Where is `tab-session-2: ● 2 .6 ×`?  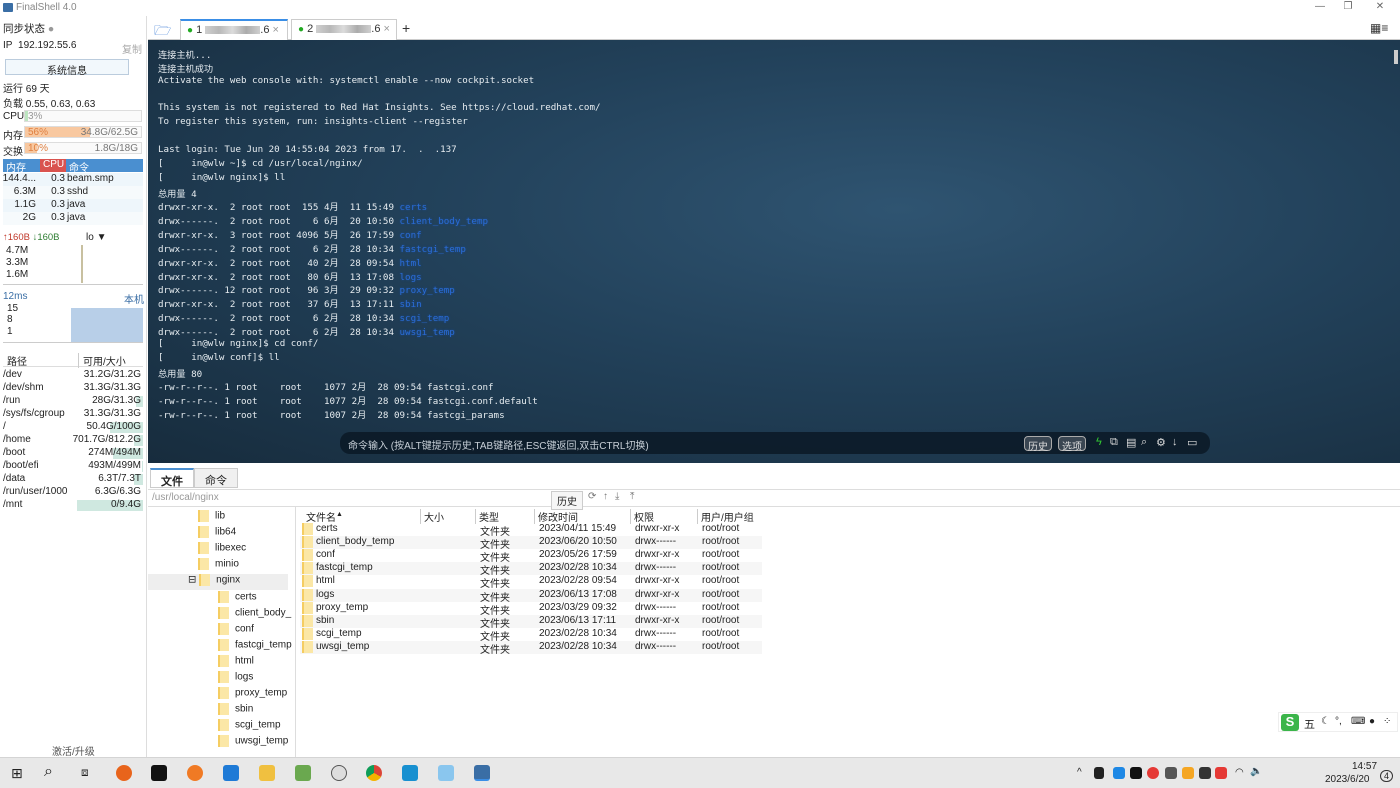
tab-session-2: ● 2 .6 × is located at coordinates (344, 29).